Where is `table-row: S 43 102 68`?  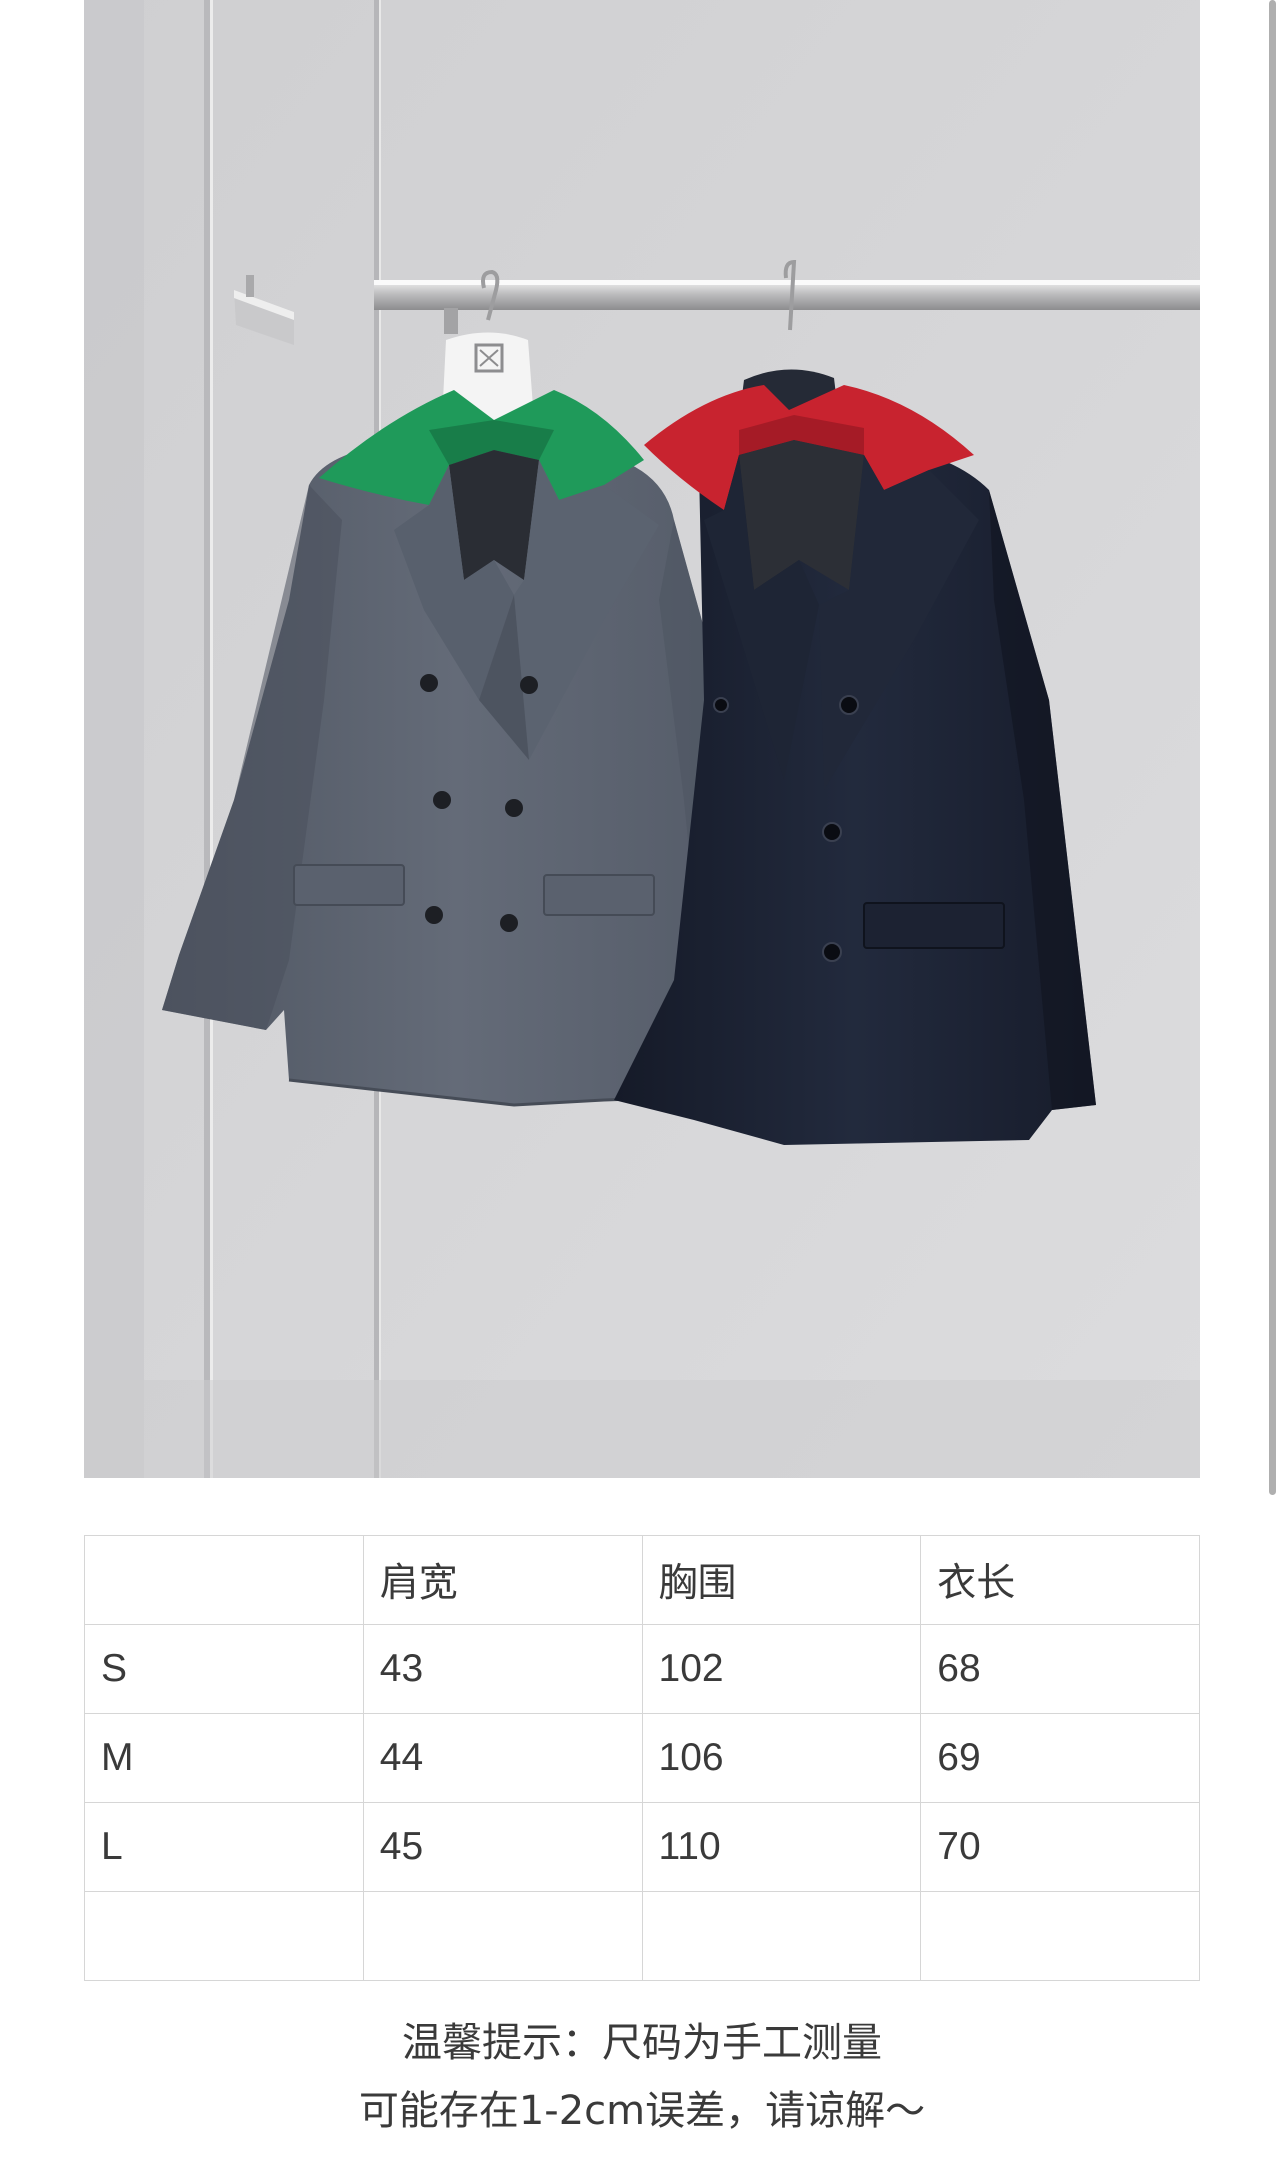 table-row: S 43 102 68 is located at coordinates (642, 1669).